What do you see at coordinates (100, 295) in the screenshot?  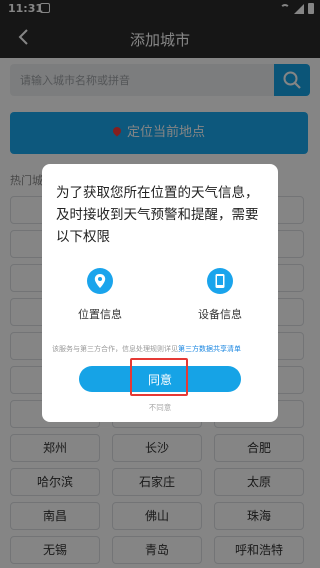 I see `perm-location: 位置信息` at bounding box center [100, 295].